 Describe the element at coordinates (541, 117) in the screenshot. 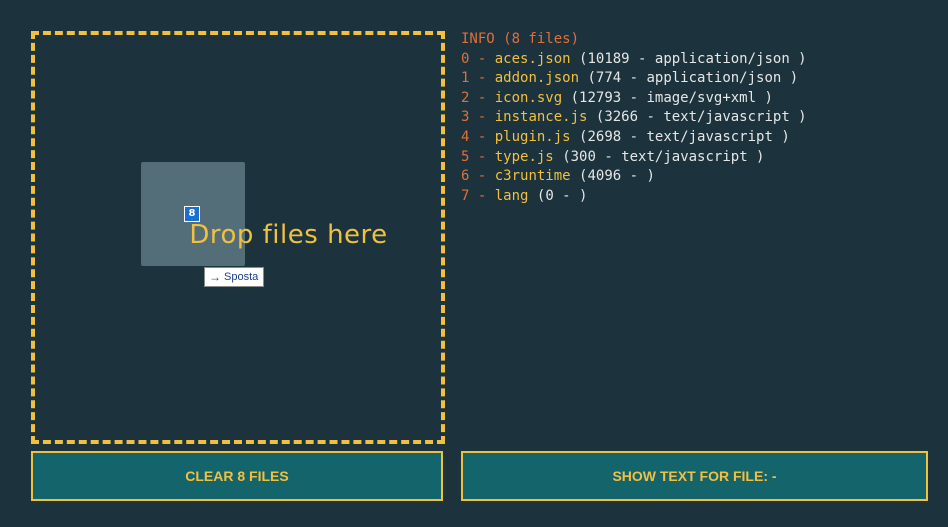

I see `file-name: instance.js` at that location.